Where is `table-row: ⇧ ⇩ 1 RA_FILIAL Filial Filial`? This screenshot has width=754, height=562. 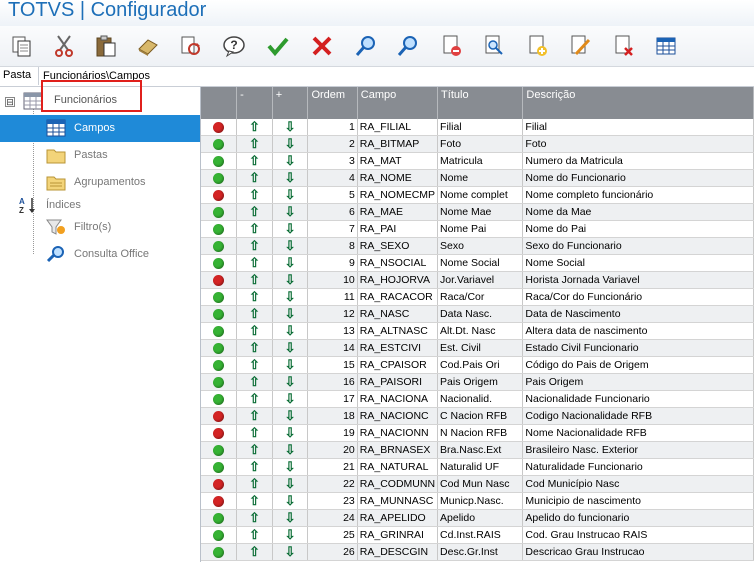 table-row: ⇧ ⇩ 1 RA_FILIAL Filial Filial is located at coordinates (477, 127).